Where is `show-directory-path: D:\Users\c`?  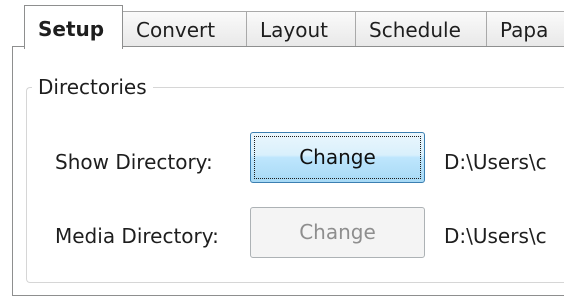
show-directory-path: D:\Users\c is located at coordinates (495, 162).